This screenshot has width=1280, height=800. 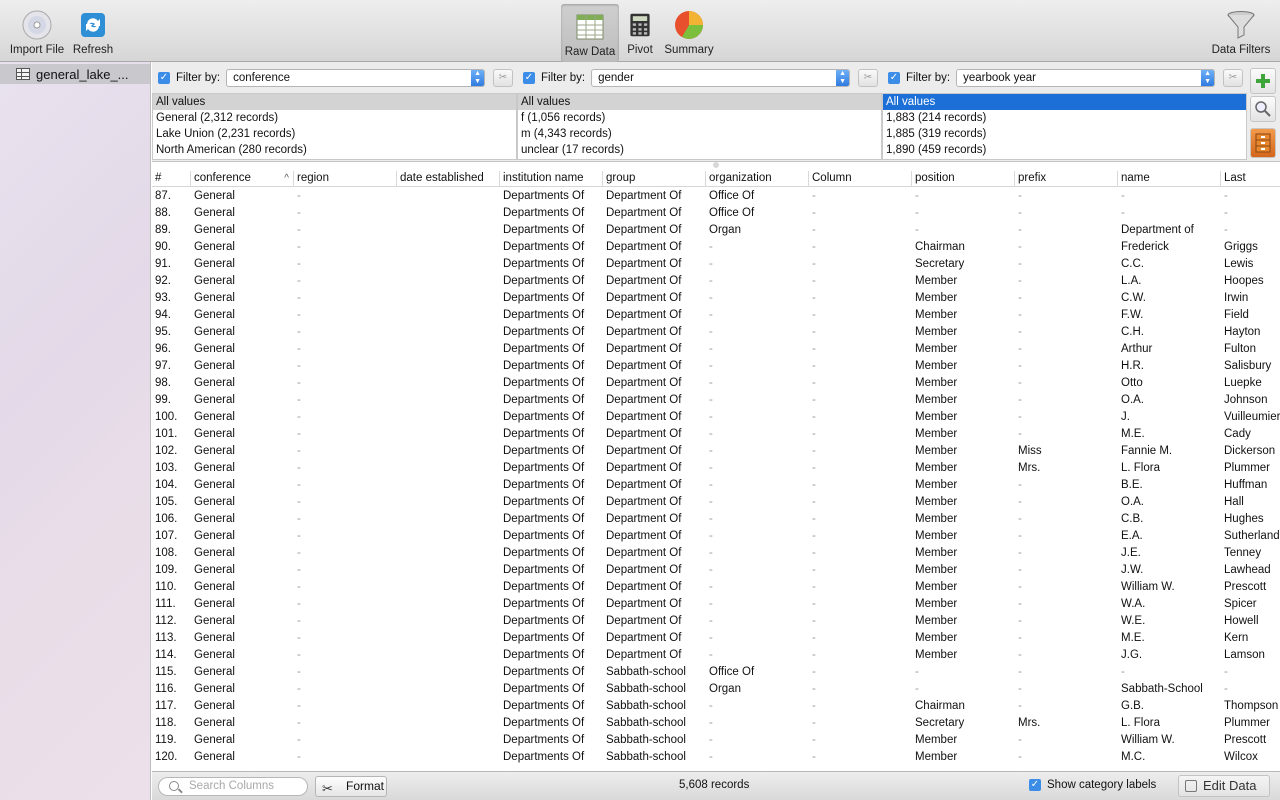 I want to click on column-header: group, so click(x=654, y=179).